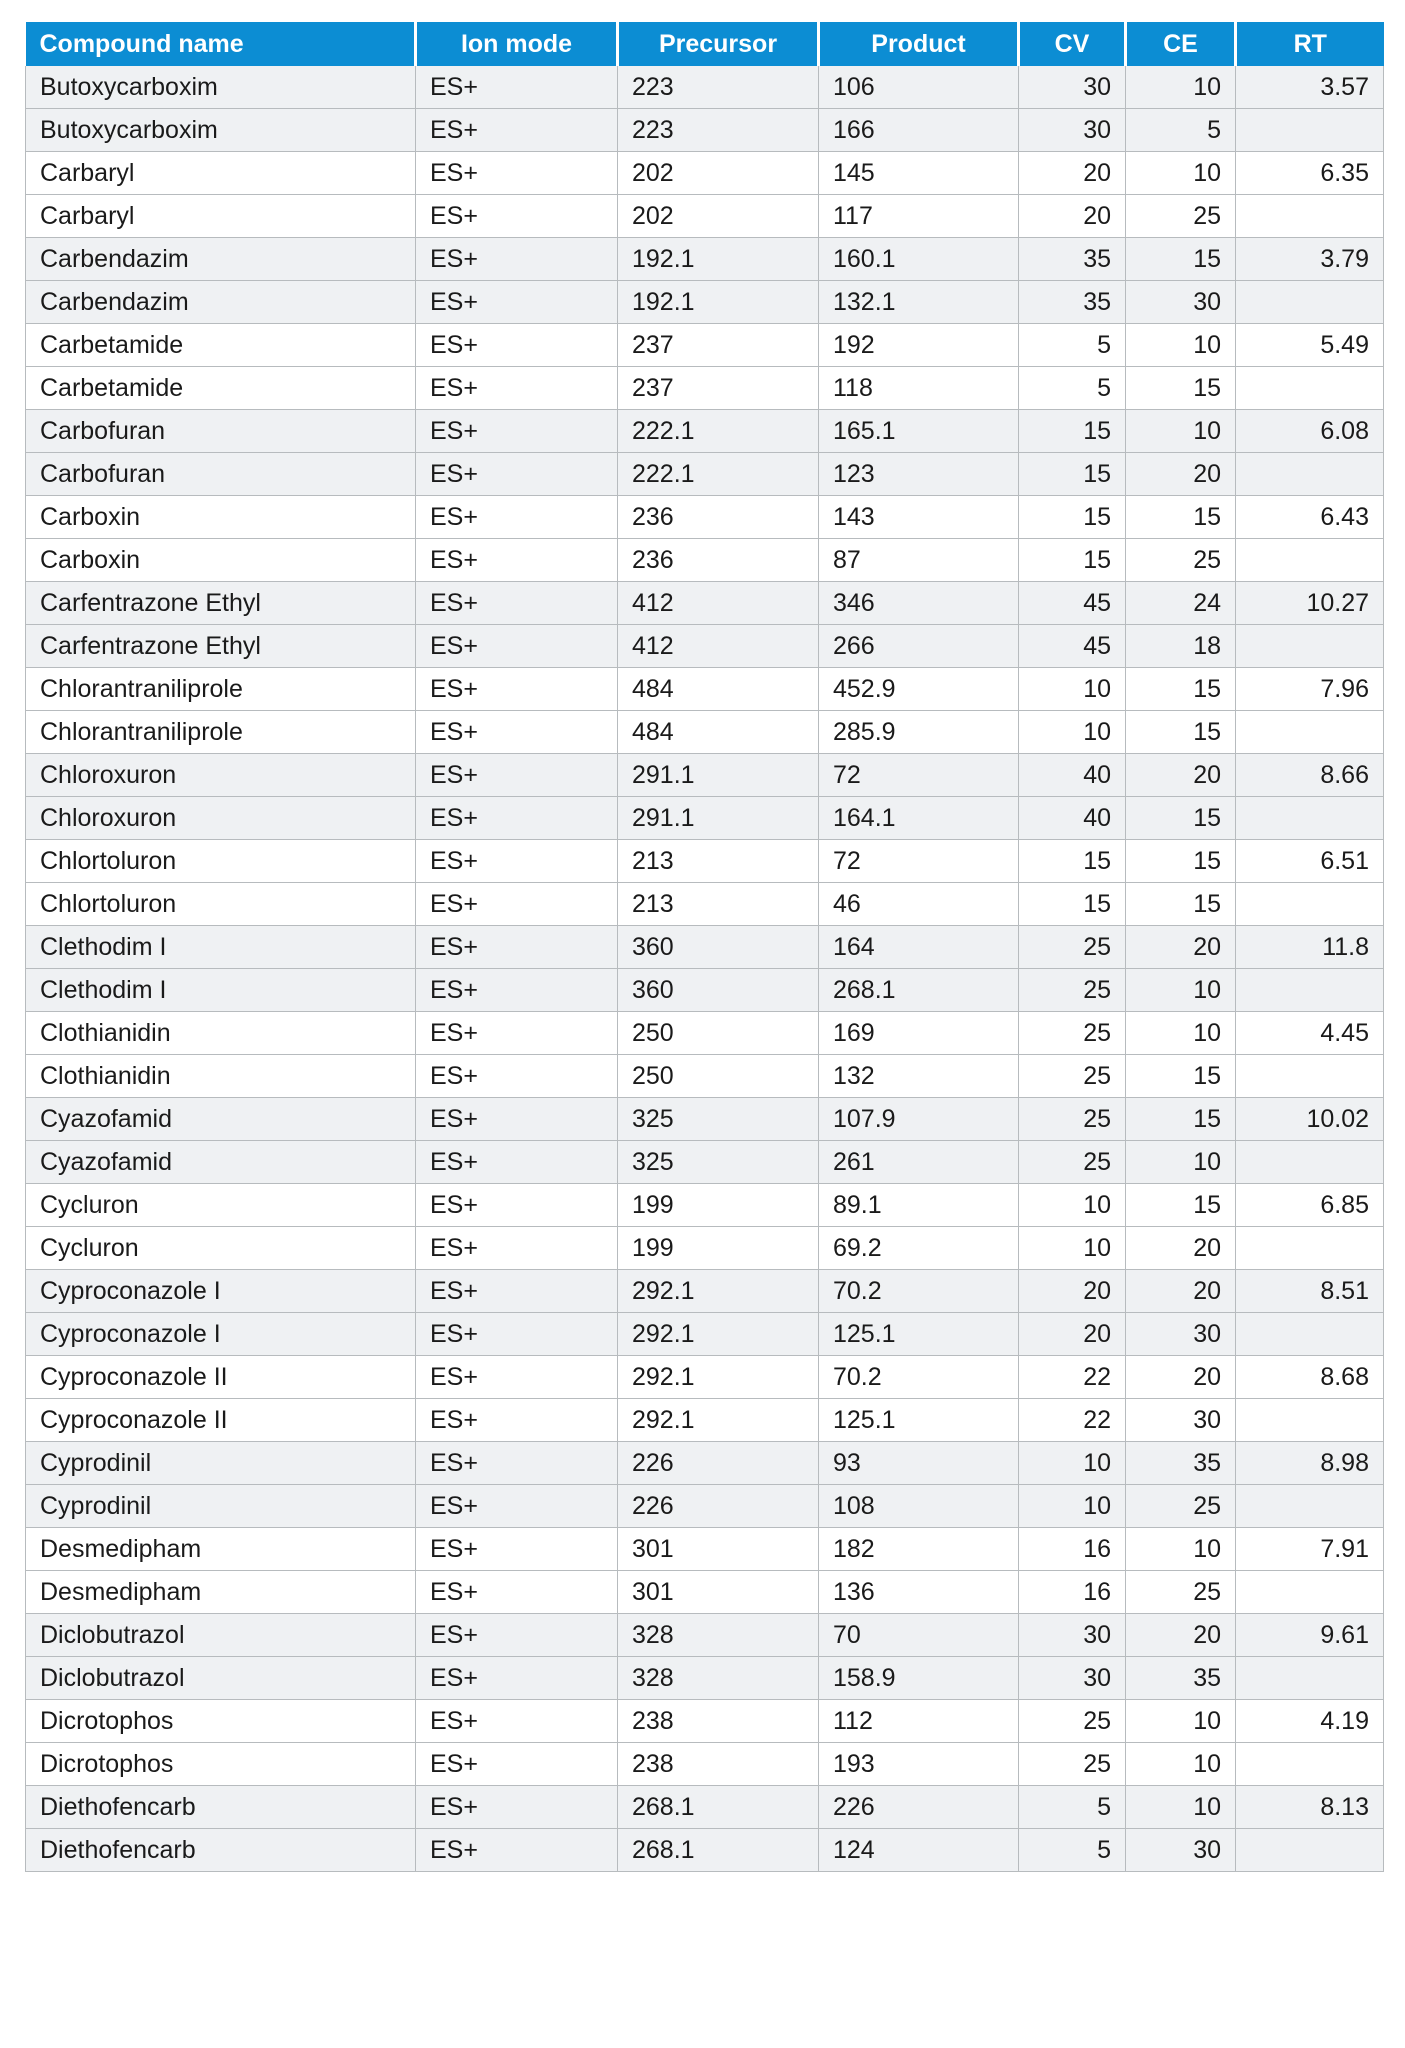 The width and height of the screenshot is (1405, 2048). Describe the element at coordinates (220, 1592) in the screenshot. I see `cell-compound: Desmedipham` at that location.